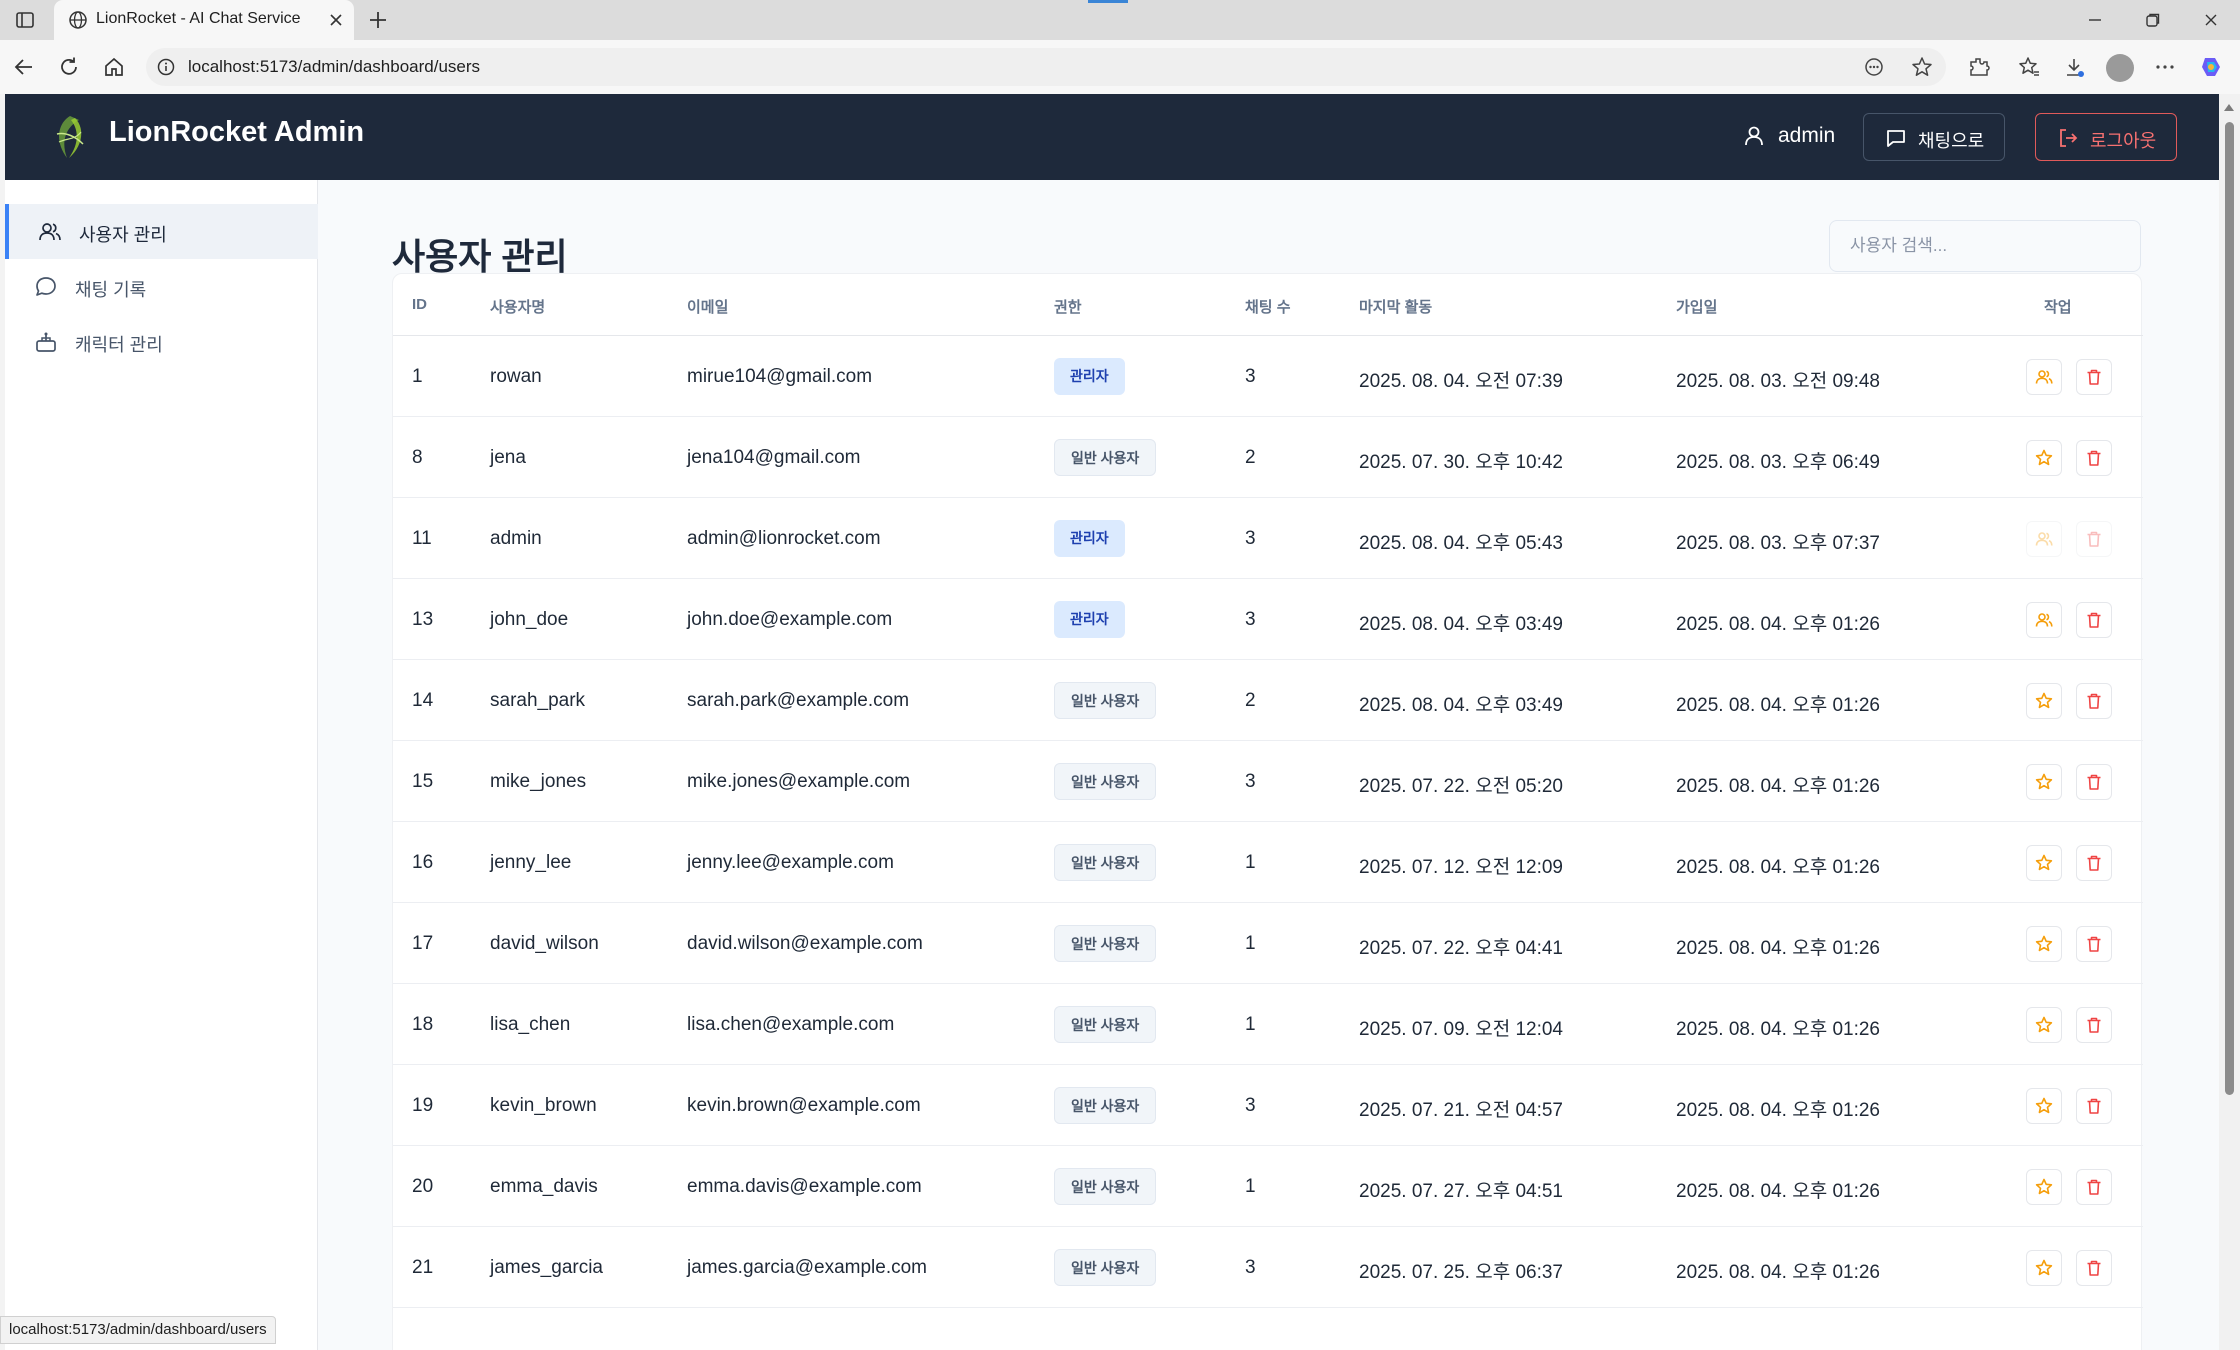 The image size is (2240, 1350). I want to click on reload-icon, so click(69, 67).